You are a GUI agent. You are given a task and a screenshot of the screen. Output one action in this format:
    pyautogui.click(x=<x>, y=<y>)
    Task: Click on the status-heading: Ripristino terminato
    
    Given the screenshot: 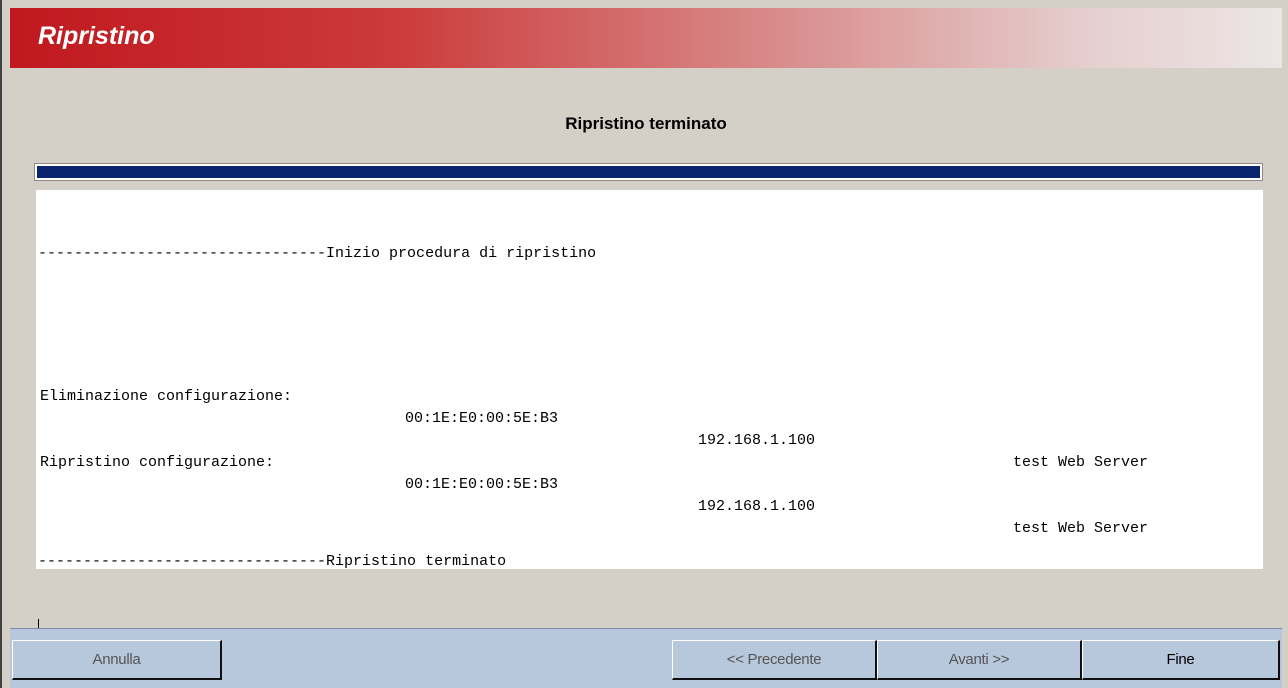 What is the action you would take?
    pyautogui.click(x=646, y=123)
    